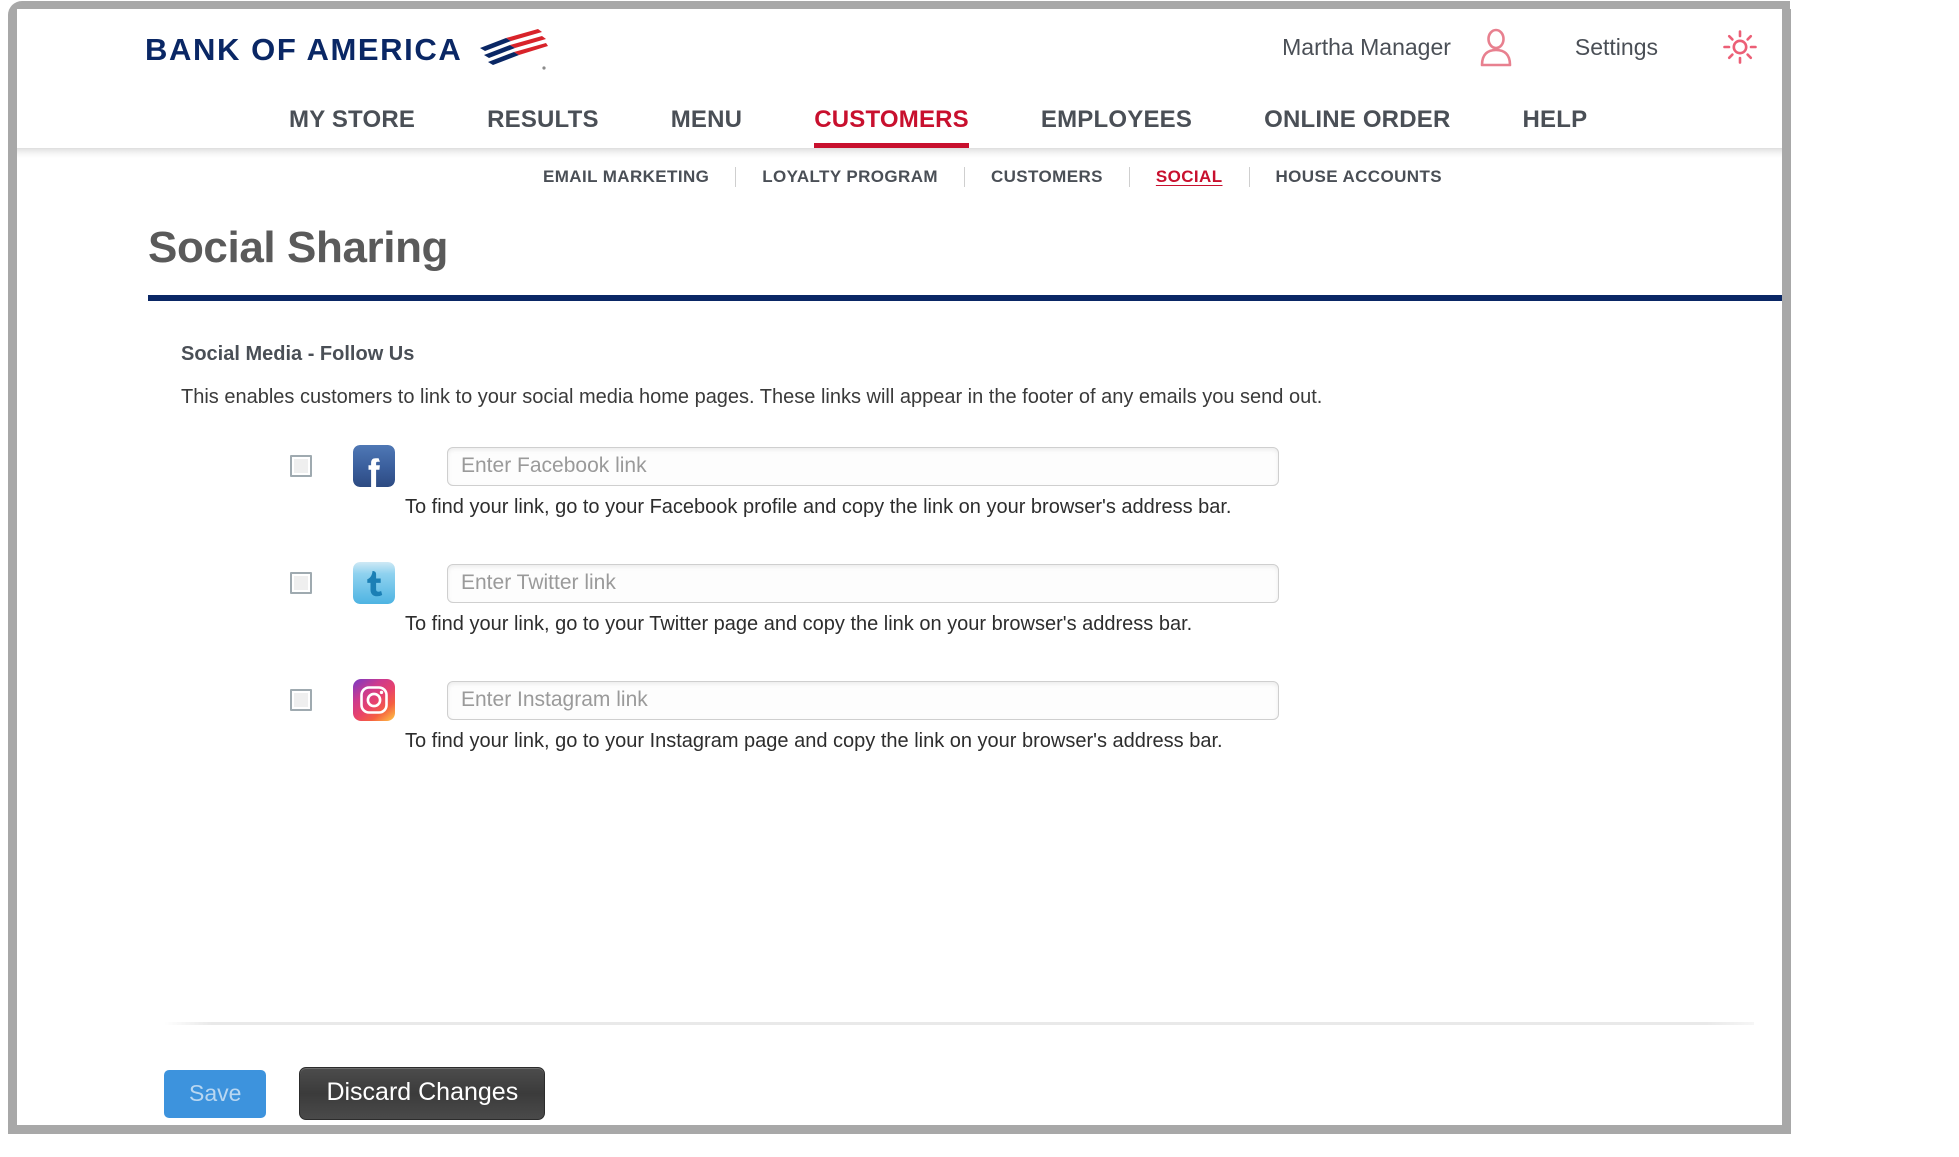 The image size is (1959, 1157). I want to click on user-name-label: Martha Manager, so click(1379, 47).